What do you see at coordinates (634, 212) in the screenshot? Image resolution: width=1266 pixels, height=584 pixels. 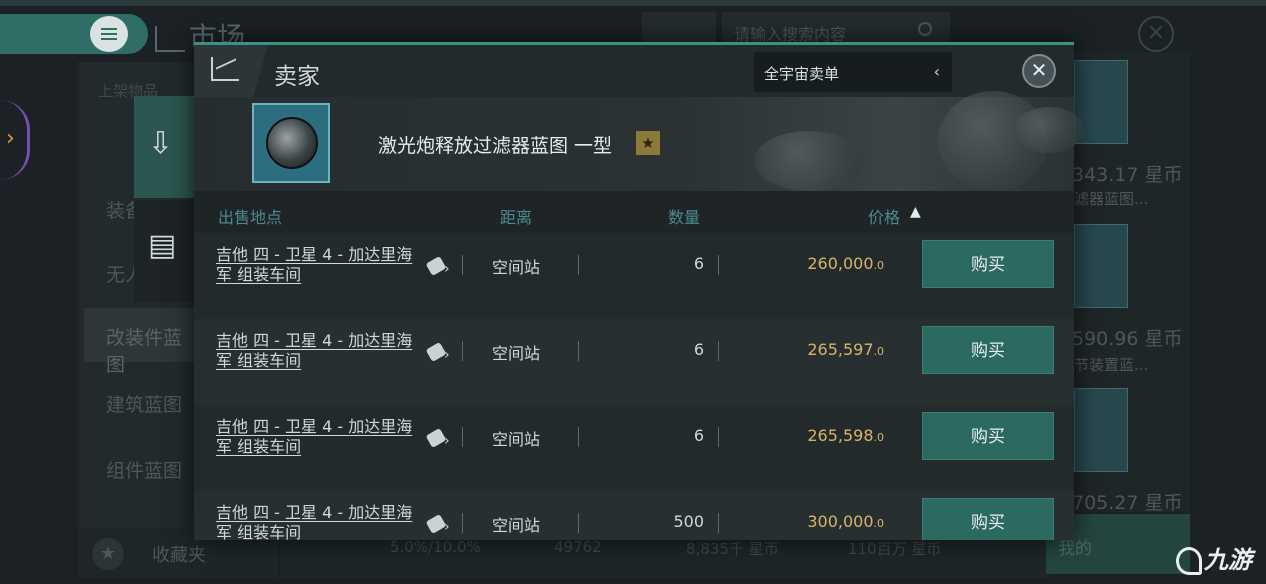 I see `table-header: 出售地点 距离 数量 价格 ▲` at bounding box center [634, 212].